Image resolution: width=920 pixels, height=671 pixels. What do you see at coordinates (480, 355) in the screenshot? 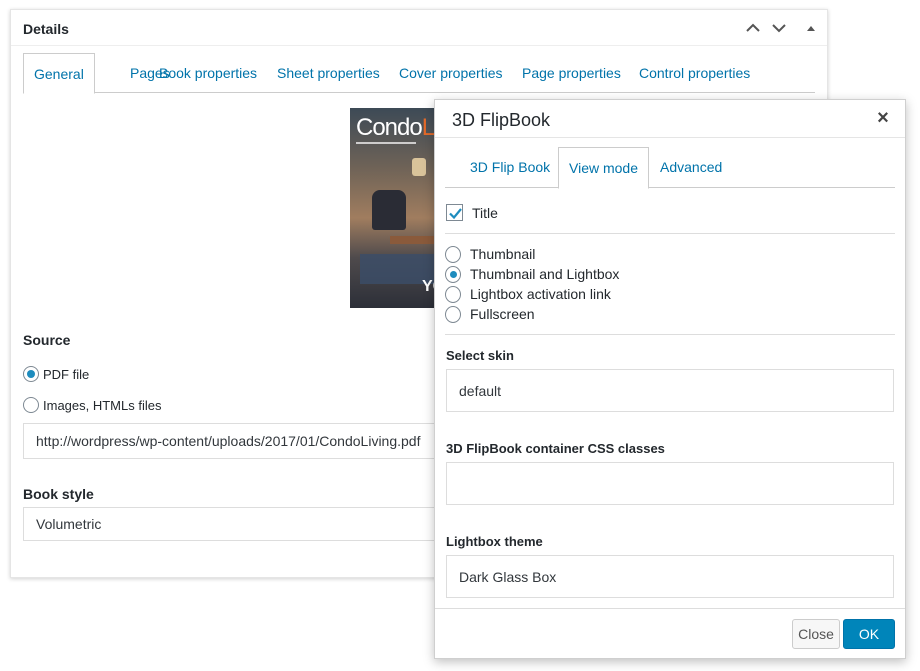
I see `select-skin-label: Select skin` at bounding box center [480, 355].